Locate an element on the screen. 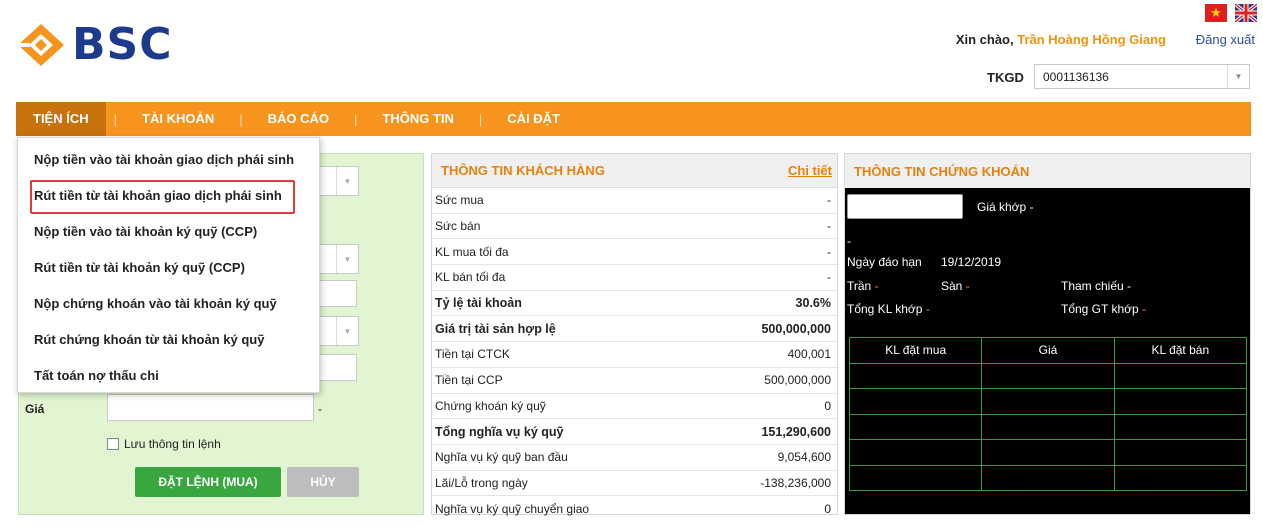  total-volume: Tổng KL khớp - is located at coordinates (888, 309).